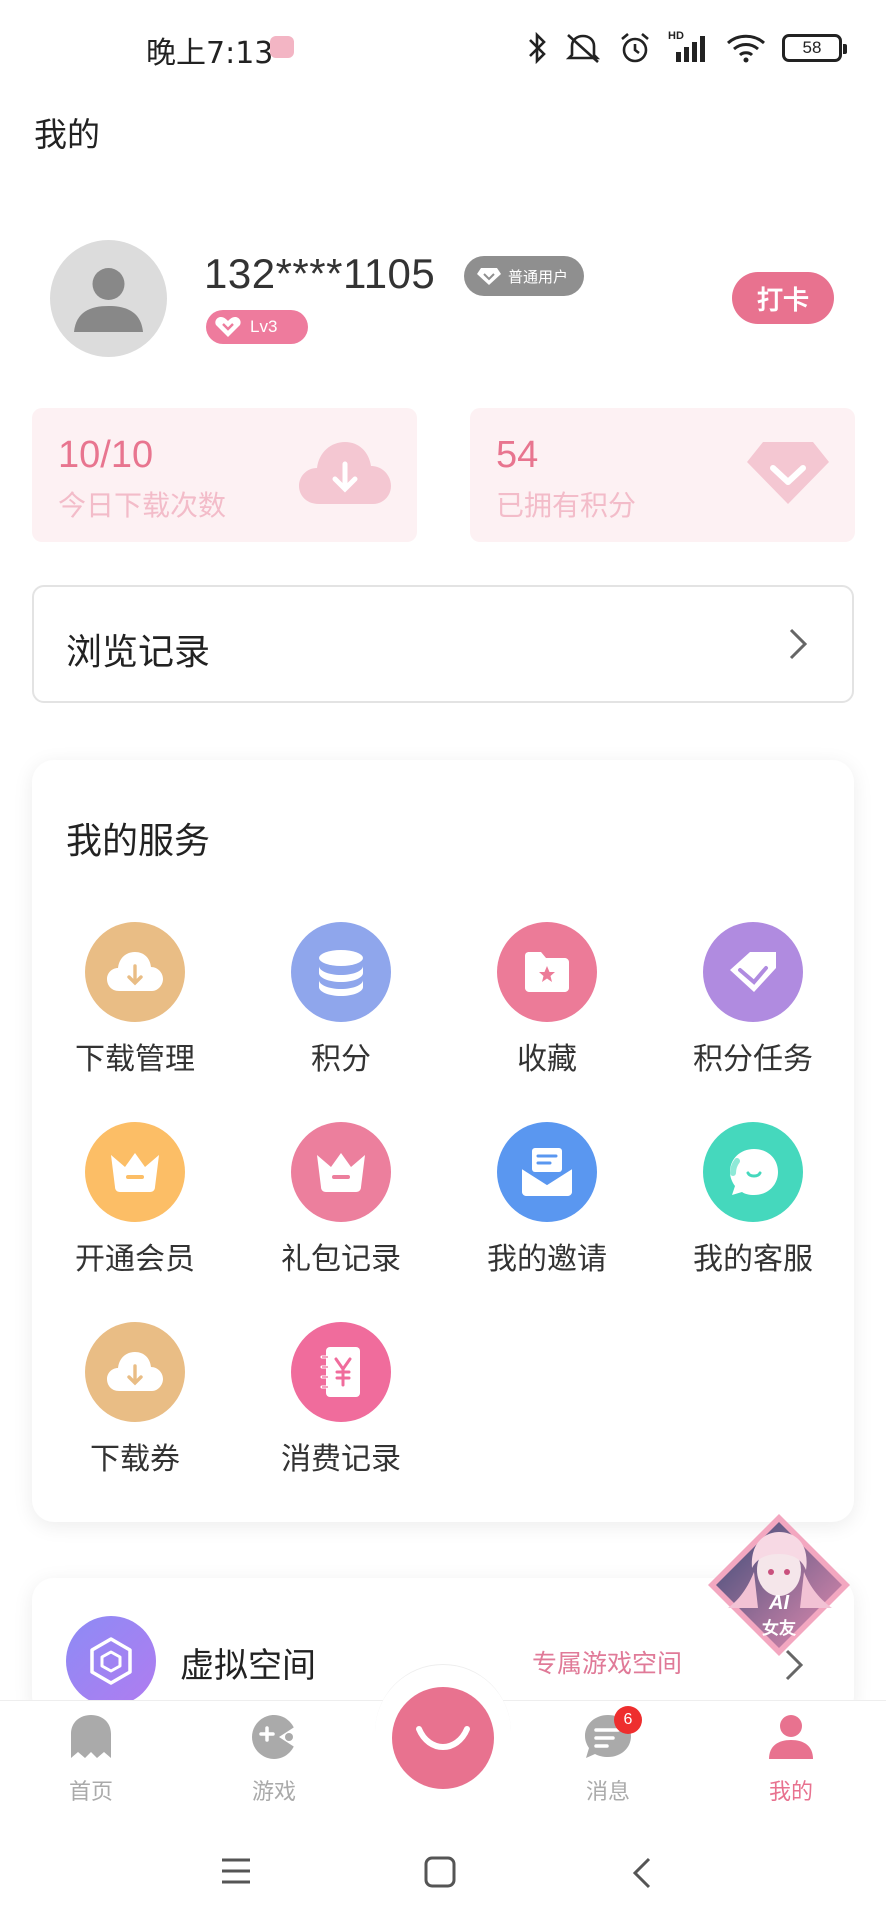  What do you see at coordinates (91, 1736) in the screenshot?
I see `ghost-icon` at bounding box center [91, 1736].